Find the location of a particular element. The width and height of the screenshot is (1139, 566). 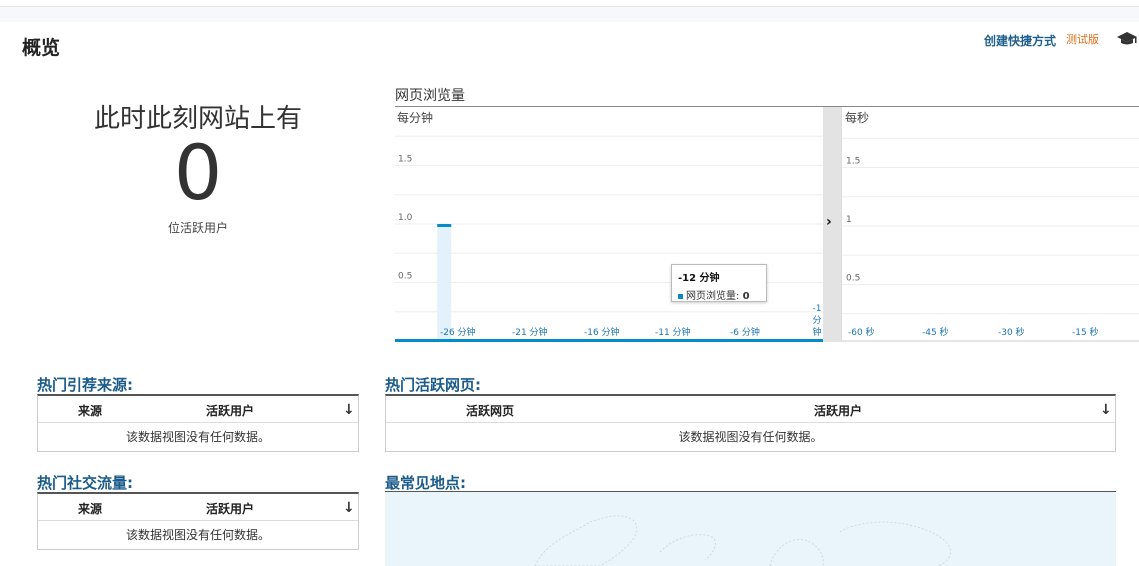

x-tick-label: -11 分钟 is located at coordinates (673, 332).